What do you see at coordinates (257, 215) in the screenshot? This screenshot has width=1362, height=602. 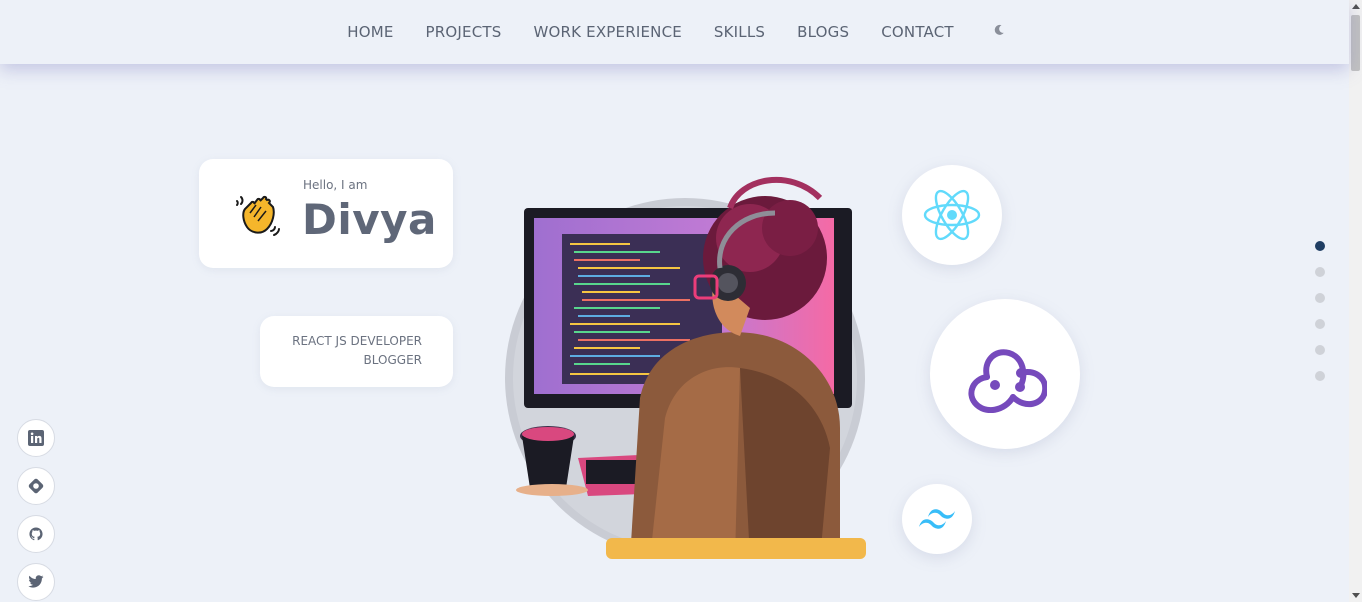 I see `waving-hand-icon` at bounding box center [257, 215].